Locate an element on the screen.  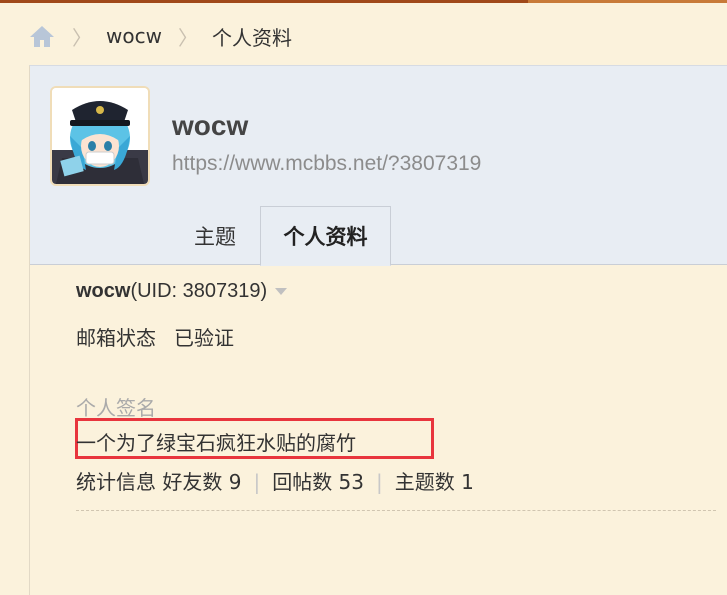
profile-name: wocw is located at coordinates (103, 291).